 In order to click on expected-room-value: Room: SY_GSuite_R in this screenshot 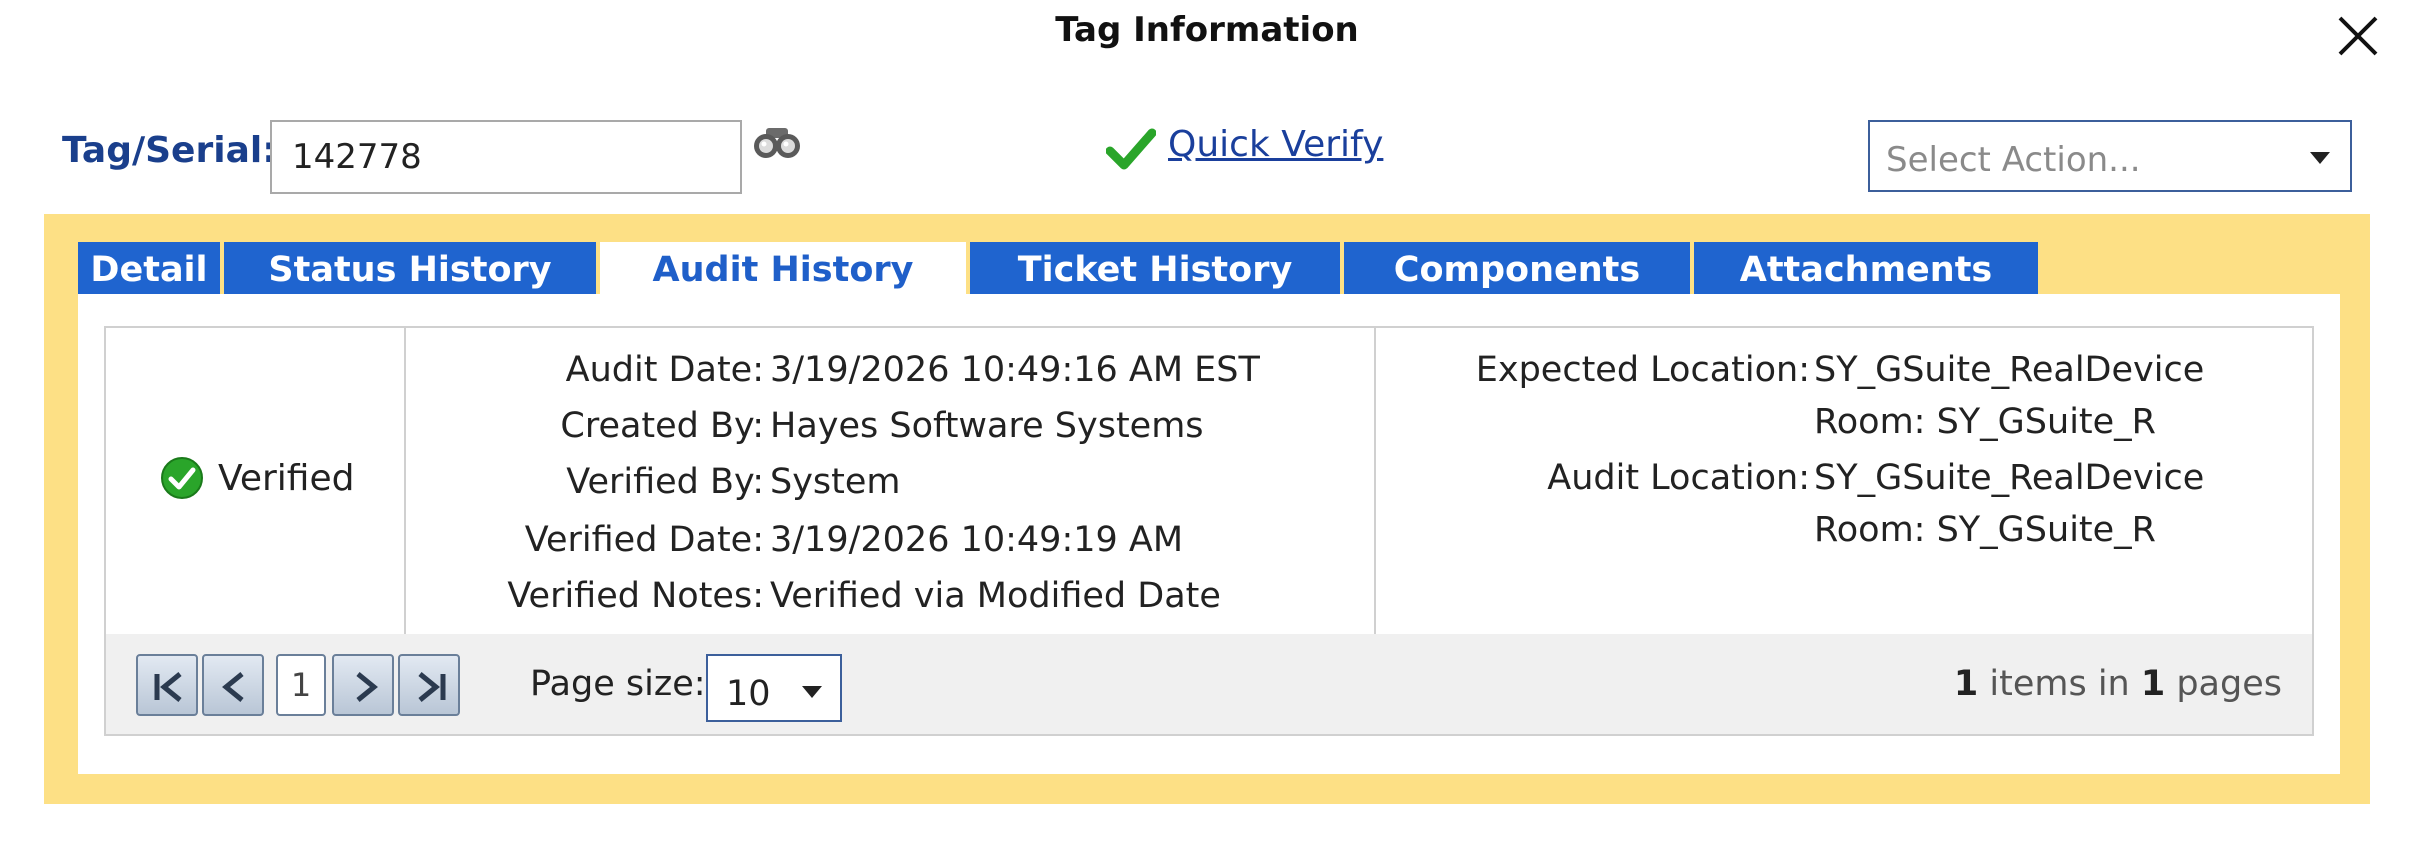, I will do `click(1985, 422)`.